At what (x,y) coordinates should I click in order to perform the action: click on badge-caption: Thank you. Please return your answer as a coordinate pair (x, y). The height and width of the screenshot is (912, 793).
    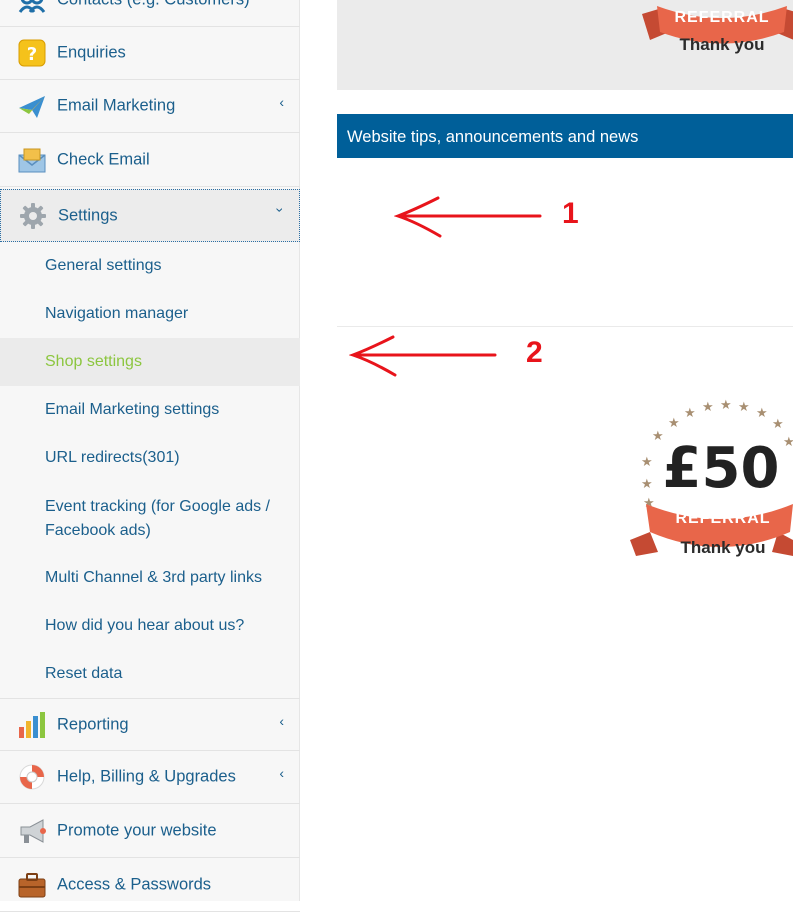
    Looking at the image, I should click on (722, 547).